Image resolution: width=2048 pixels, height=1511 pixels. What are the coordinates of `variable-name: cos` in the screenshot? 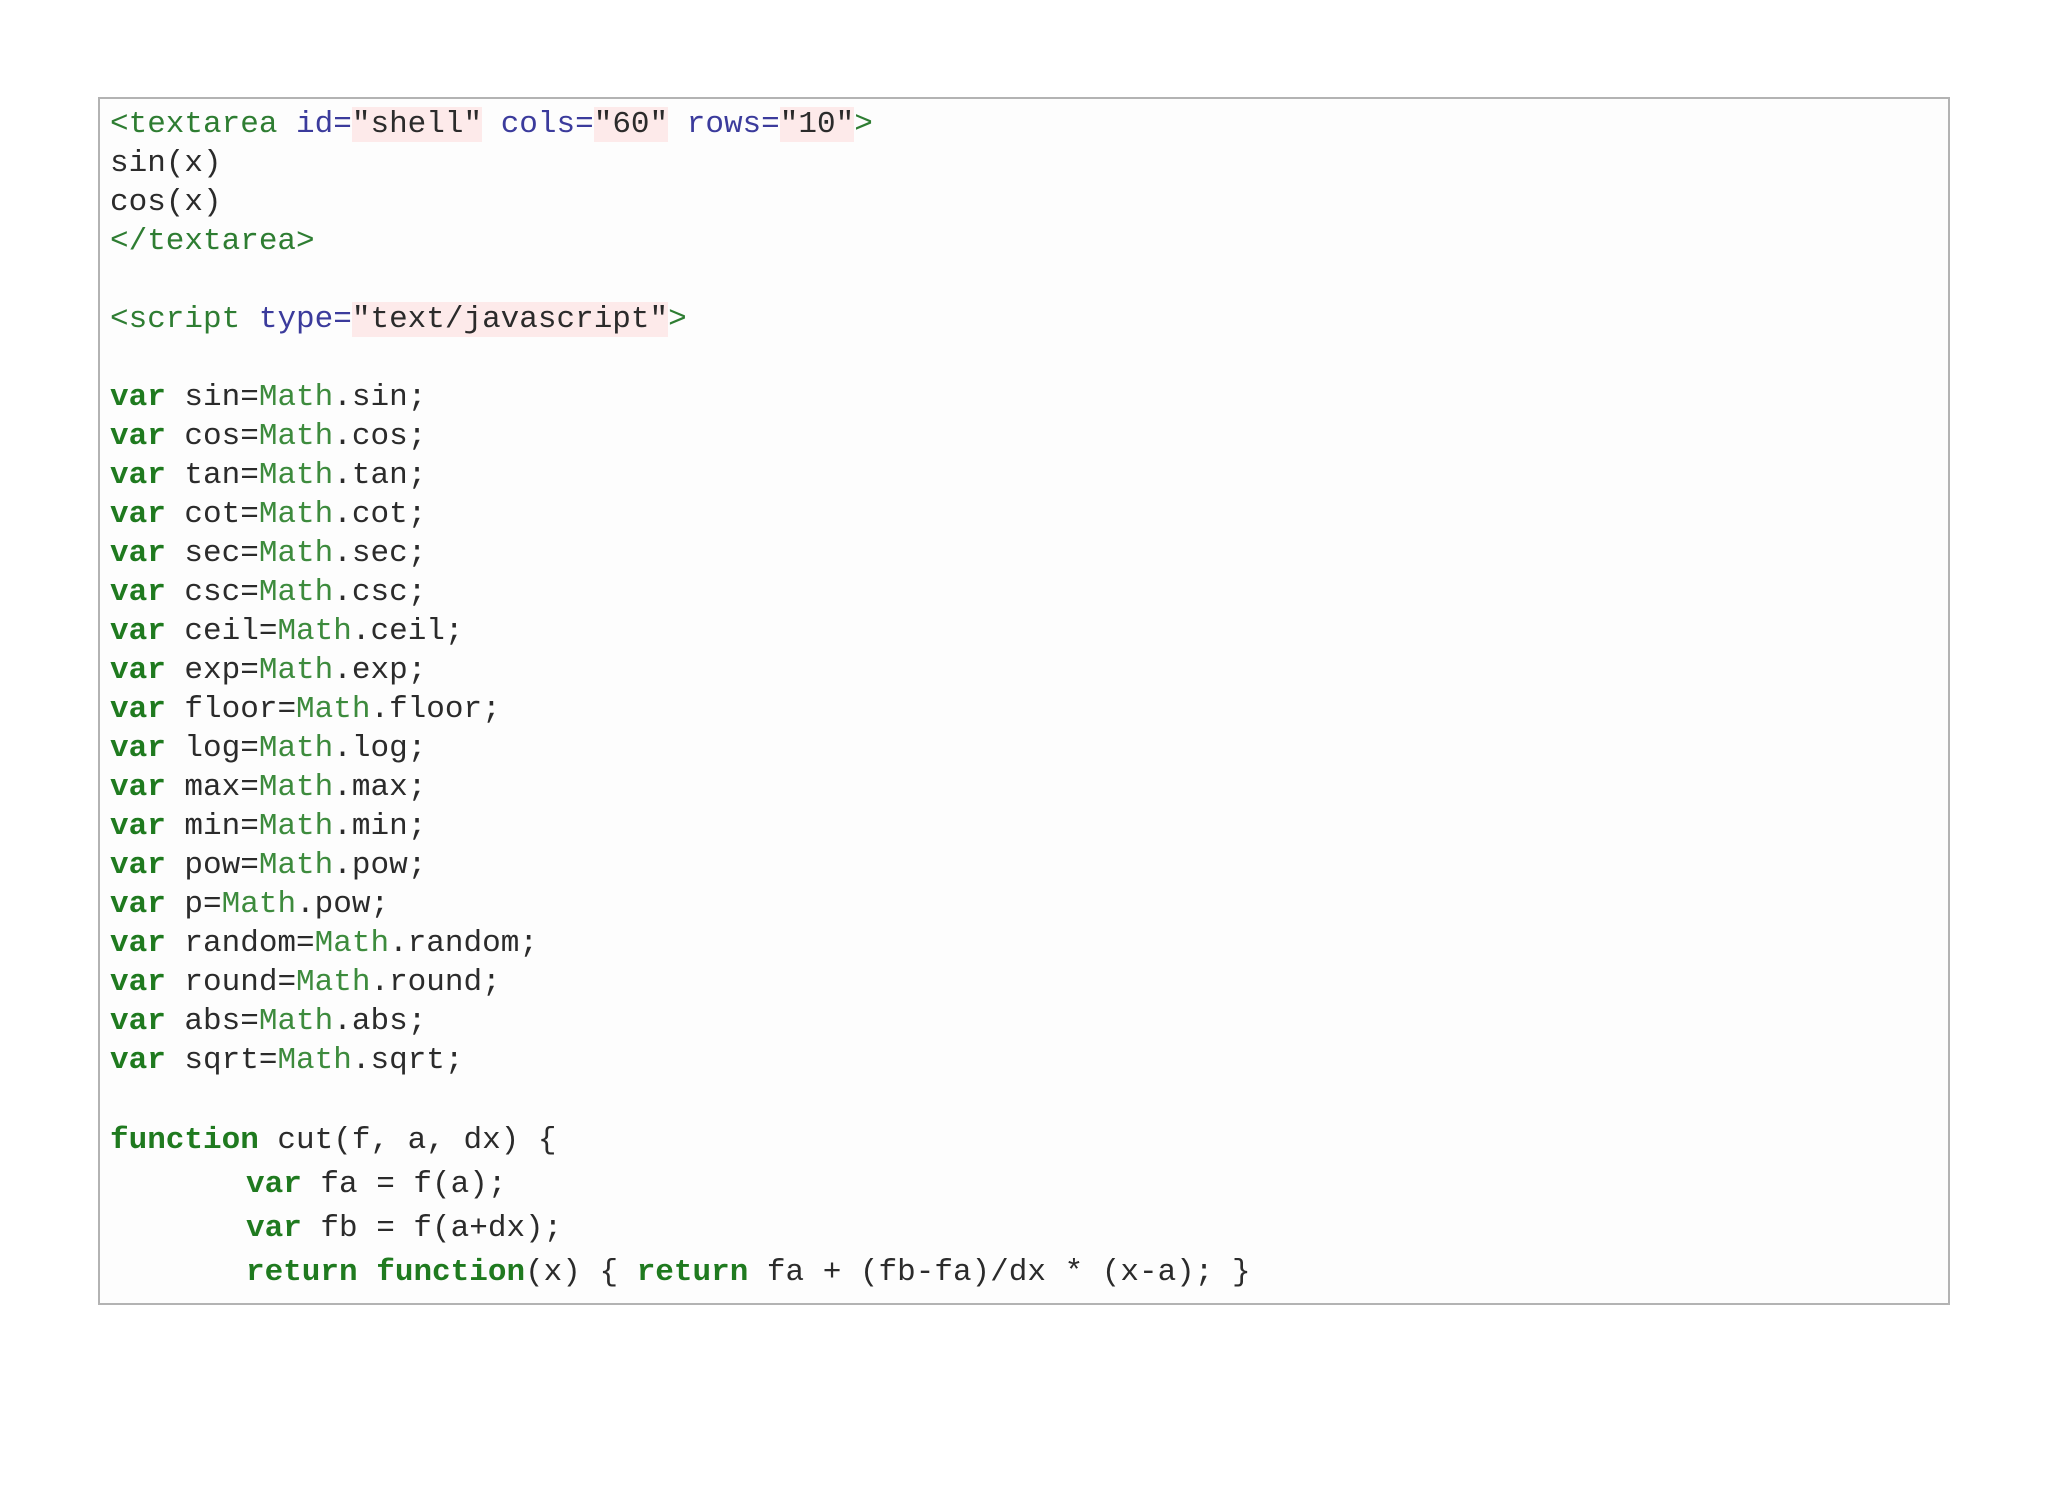 It's located at (212, 436).